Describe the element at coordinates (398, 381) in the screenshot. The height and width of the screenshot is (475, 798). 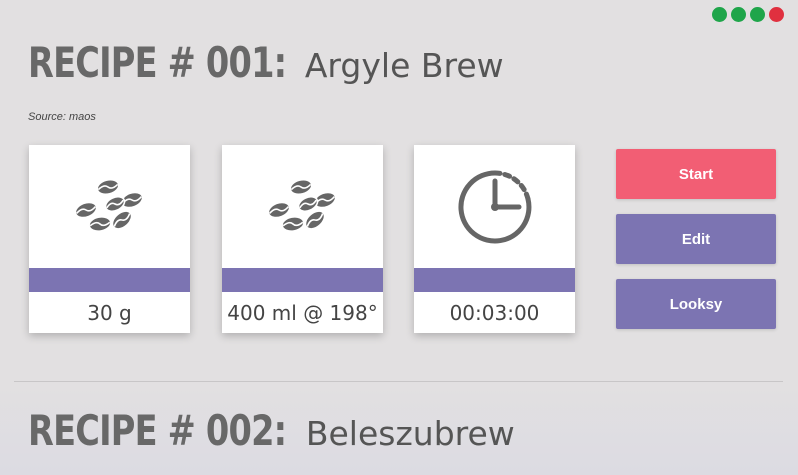
I see `recipe-divider` at that location.